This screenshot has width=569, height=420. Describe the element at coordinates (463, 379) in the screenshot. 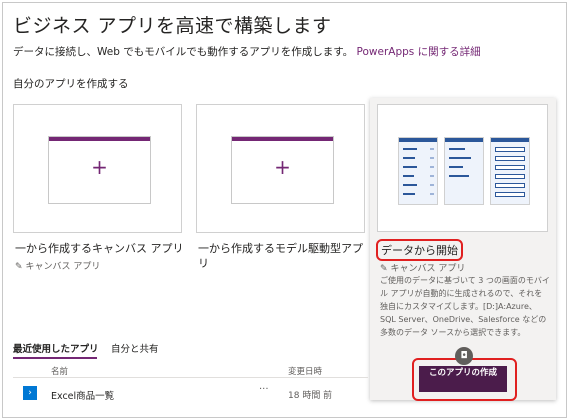

I see `create-app-button: このアプリの作成` at that location.